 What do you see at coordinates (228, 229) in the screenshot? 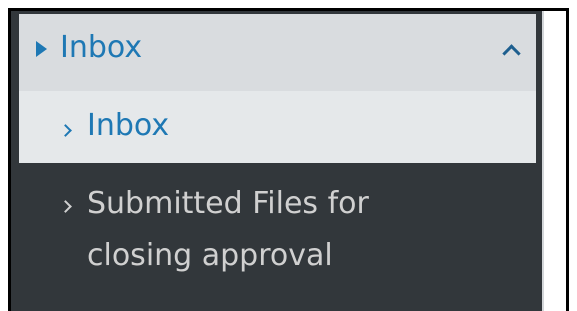
I see `sidebar-item-label: Submitted Files for closing approval` at bounding box center [228, 229].